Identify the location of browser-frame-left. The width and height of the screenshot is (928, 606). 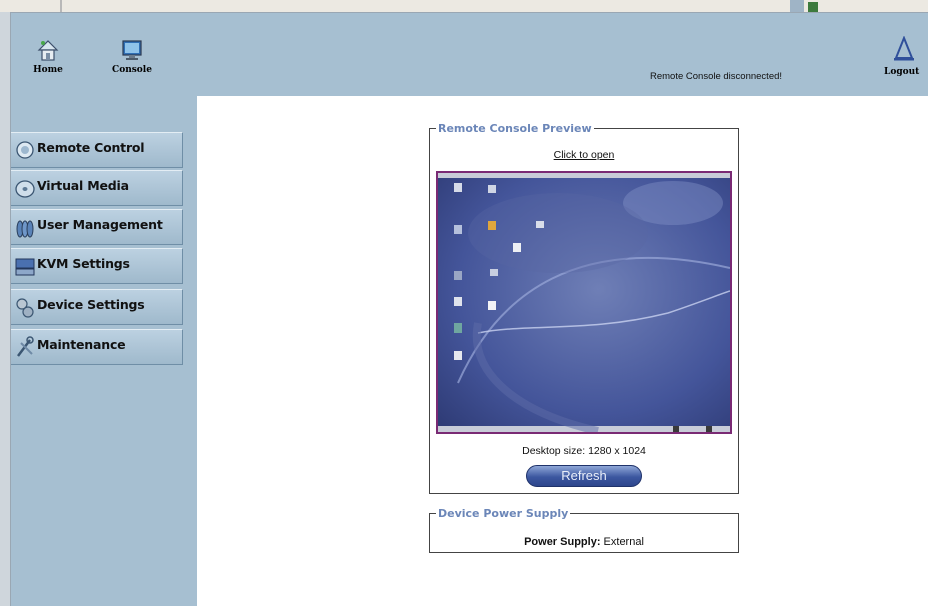
(5, 309).